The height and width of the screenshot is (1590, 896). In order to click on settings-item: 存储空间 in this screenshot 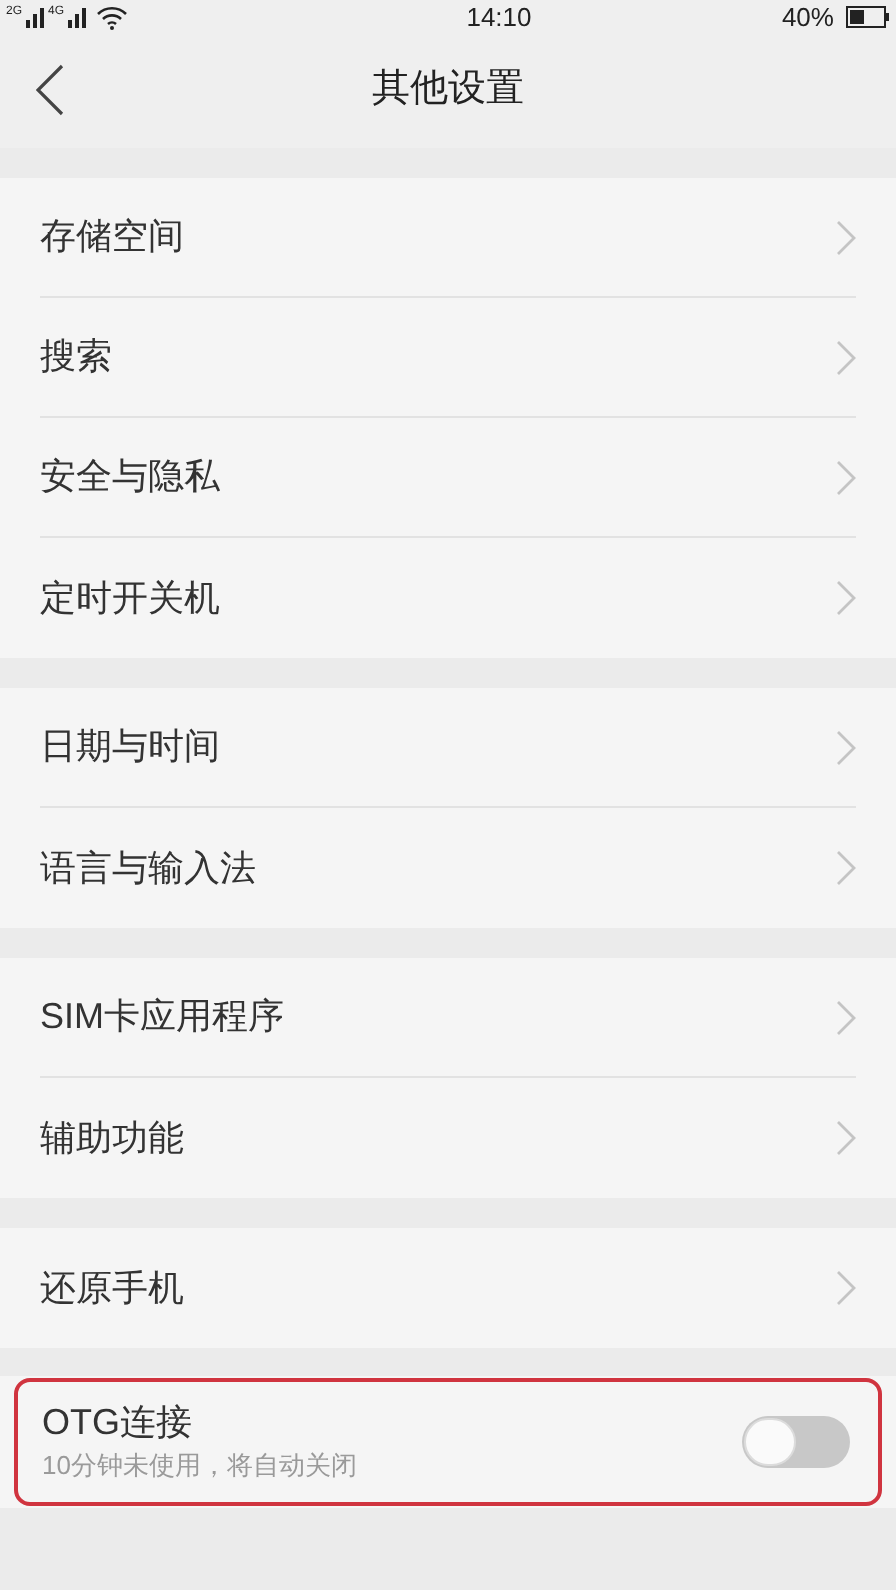, I will do `click(448, 238)`.